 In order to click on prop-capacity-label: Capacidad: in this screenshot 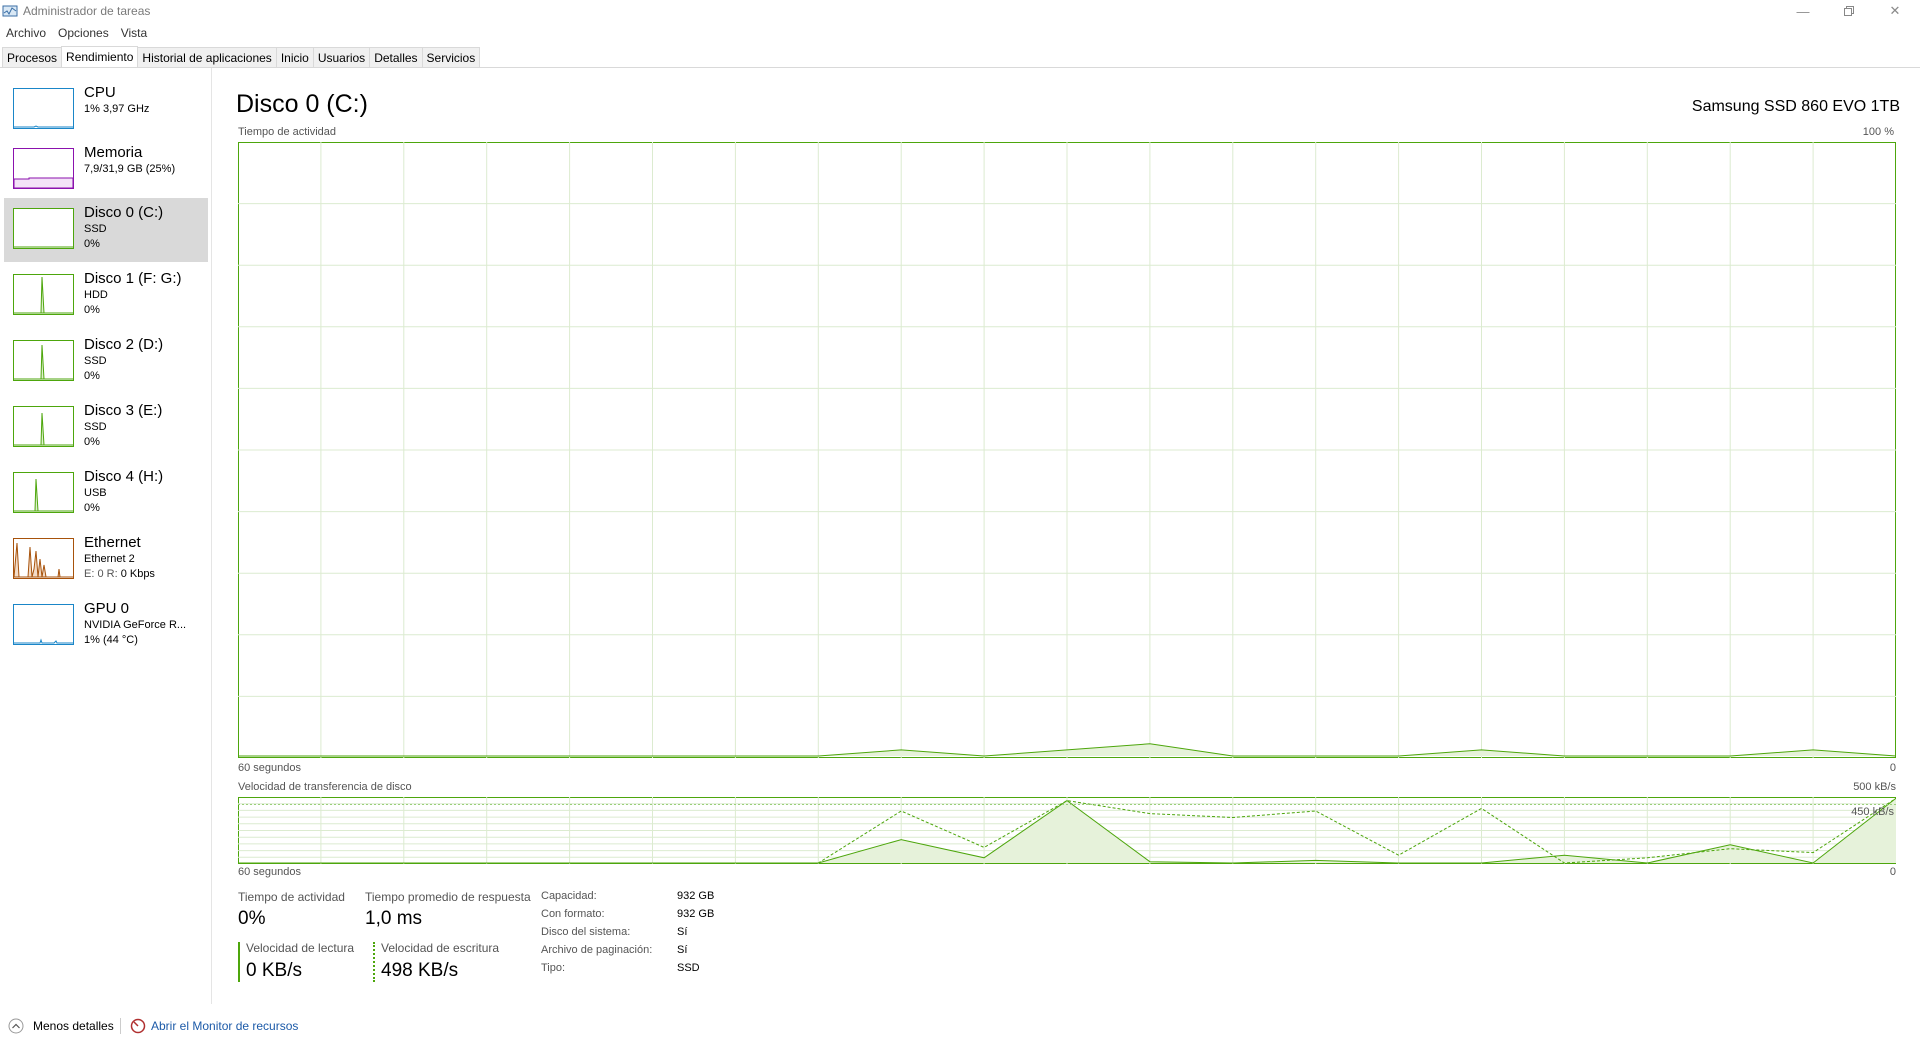, I will do `click(569, 896)`.